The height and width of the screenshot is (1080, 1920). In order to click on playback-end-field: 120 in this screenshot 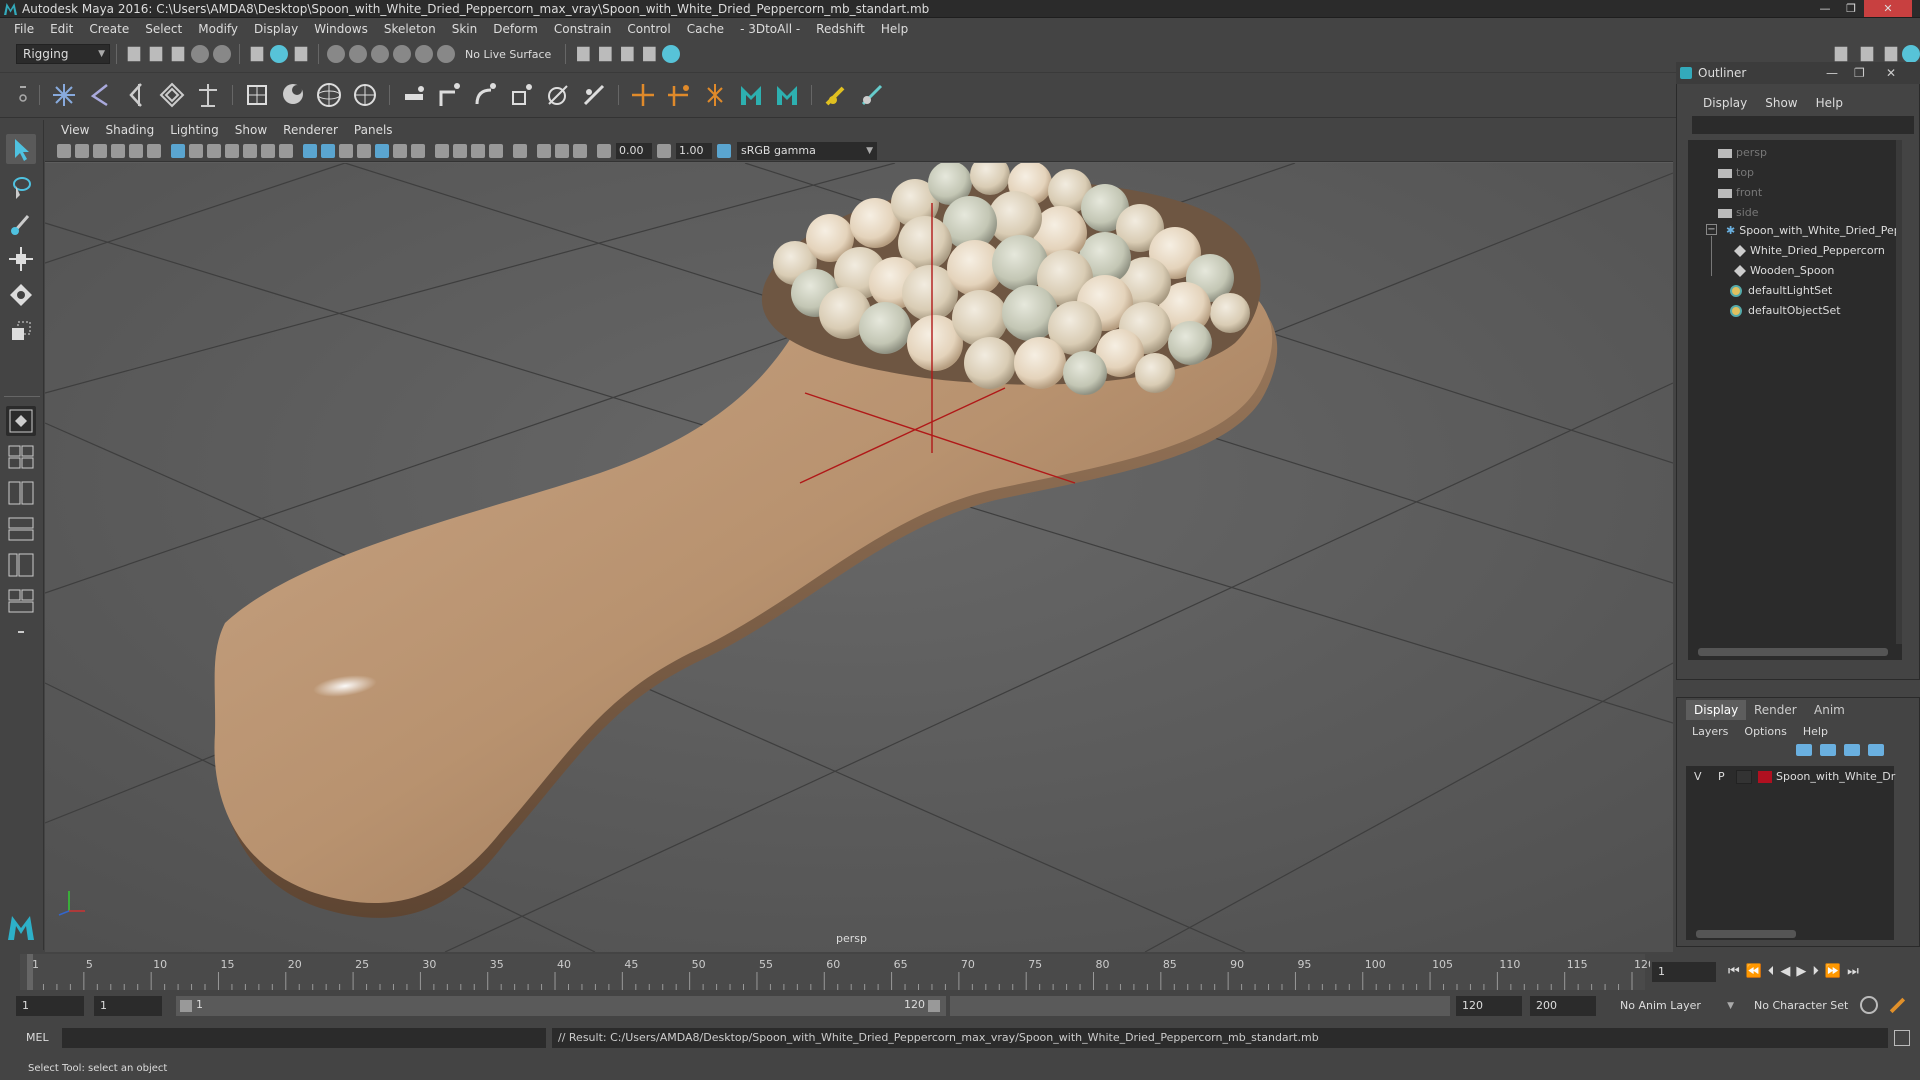, I will do `click(1489, 1006)`.